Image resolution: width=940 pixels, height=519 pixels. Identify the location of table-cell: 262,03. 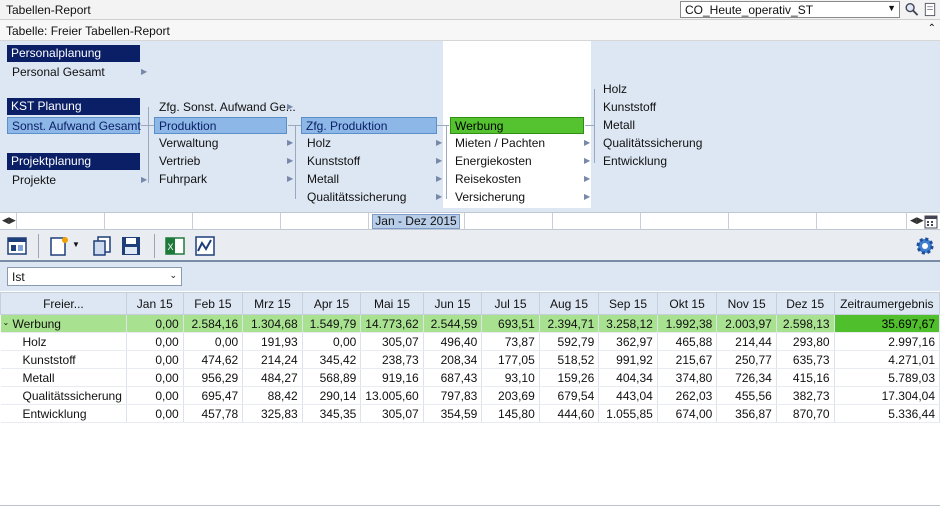
(687, 395).